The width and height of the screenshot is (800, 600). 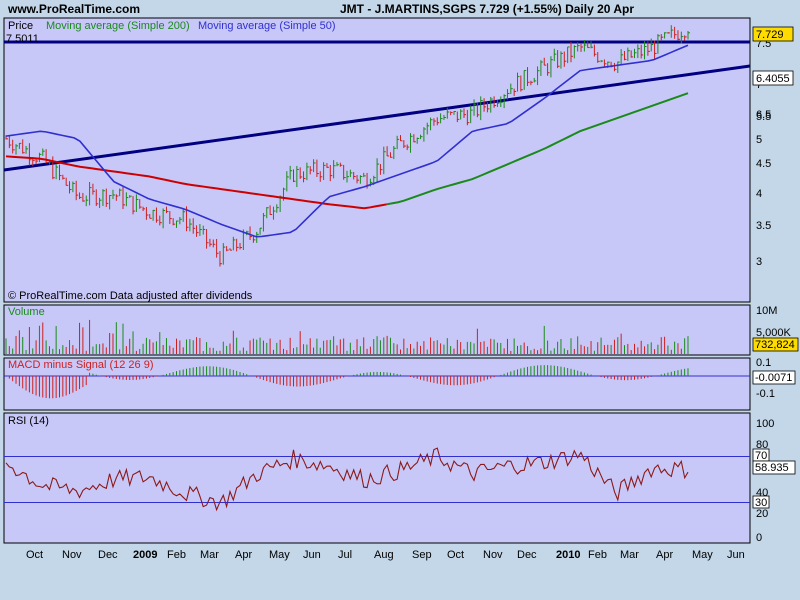 I want to click on price-readout: 7.5011, so click(x=22, y=39).